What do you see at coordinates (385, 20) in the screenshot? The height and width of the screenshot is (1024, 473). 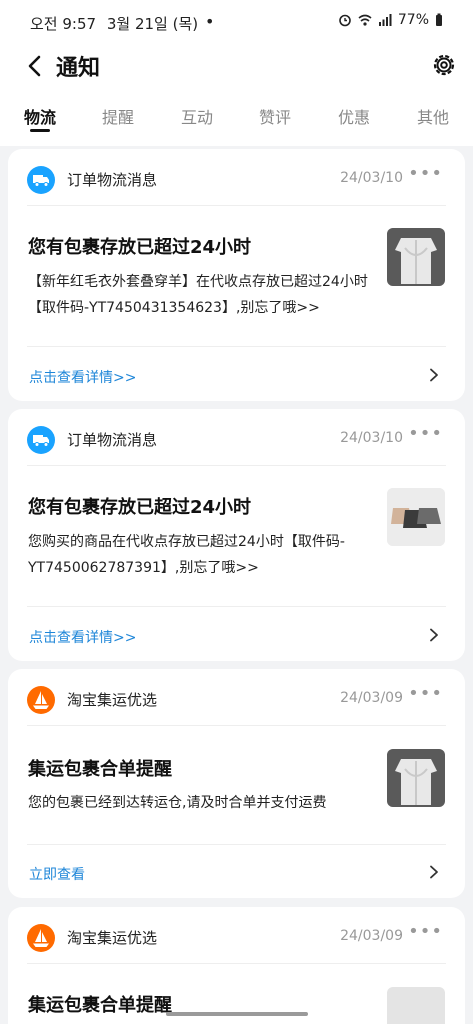 I see `signal-icon` at bounding box center [385, 20].